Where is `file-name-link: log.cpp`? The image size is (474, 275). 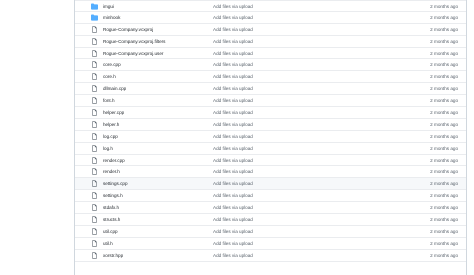 file-name-link: log.cpp is located at coordinates (110, 136).